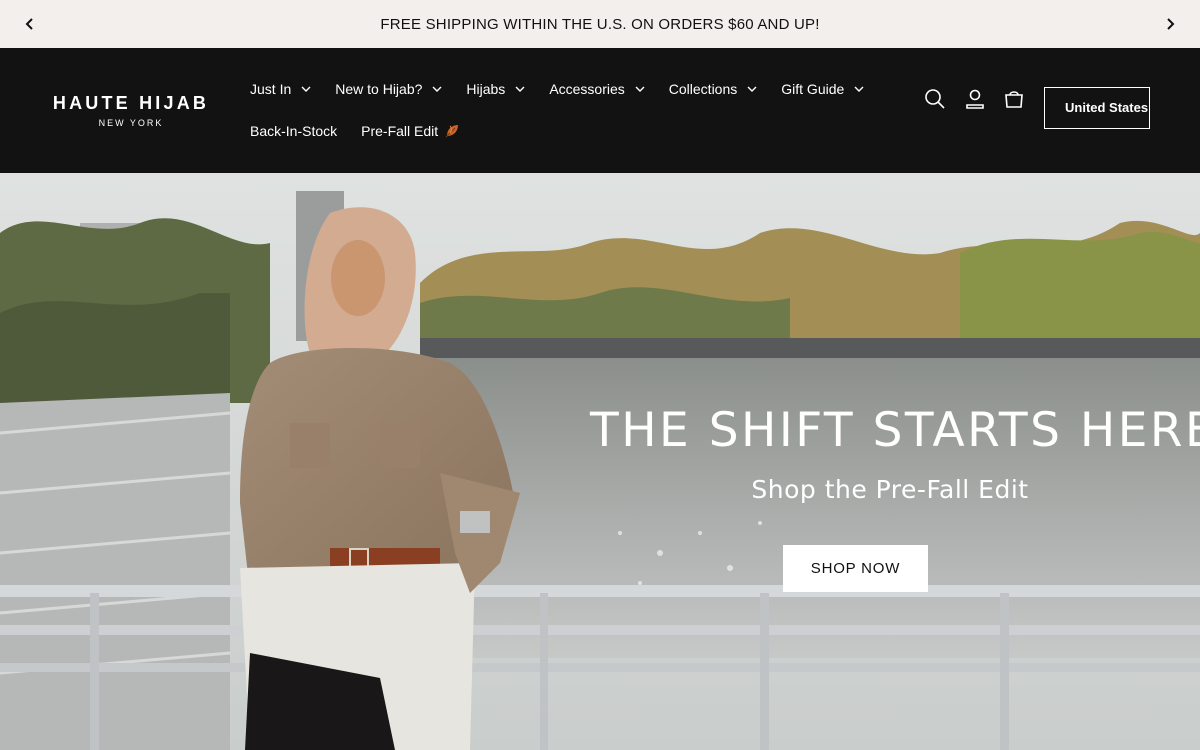  I want to click on nav-item-gift-guide: Gift Guide, so click(822, 89).